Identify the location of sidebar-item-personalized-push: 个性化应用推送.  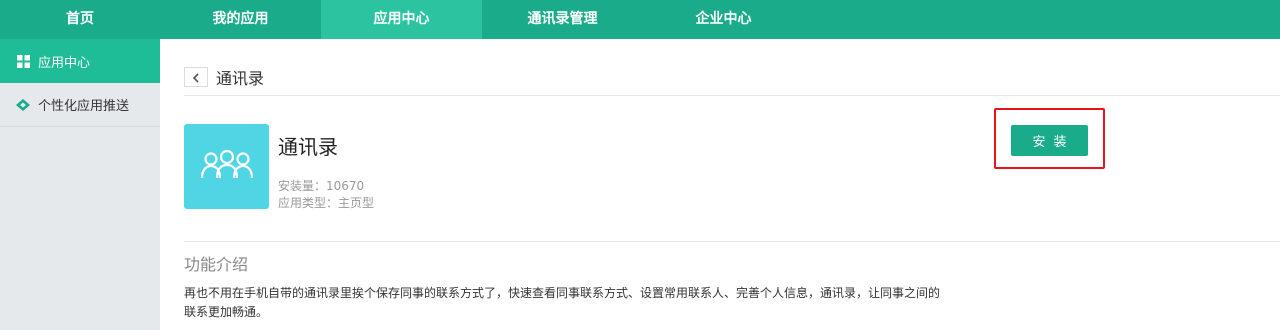
(80, 105).